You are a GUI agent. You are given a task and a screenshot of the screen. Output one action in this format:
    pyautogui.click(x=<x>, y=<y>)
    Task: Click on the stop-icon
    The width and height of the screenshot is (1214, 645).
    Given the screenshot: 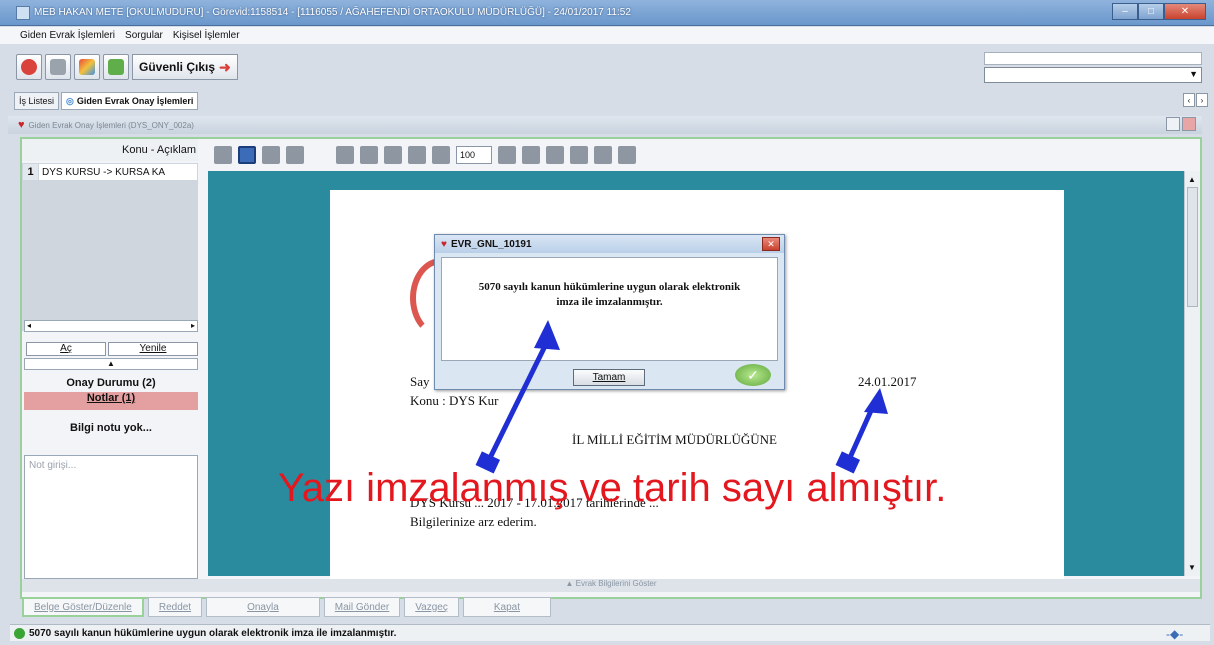 What is the action you would take?
    pyautogui.click(x=29, y=67)
    